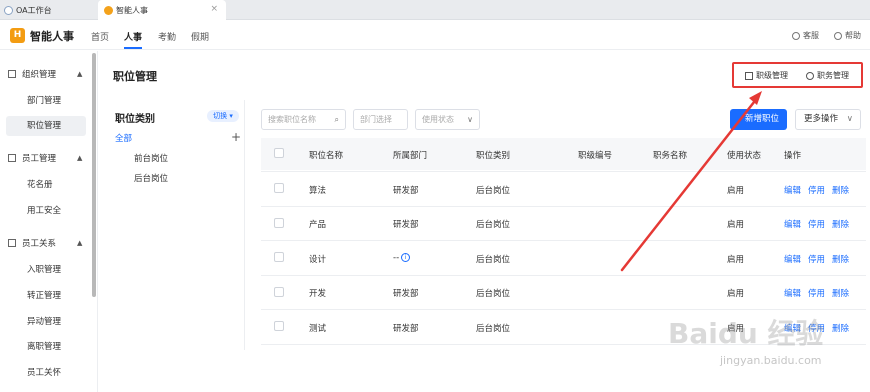 The width and height of the screenshot is (870, 392). What do you see at coordinates (46, 296) in the screenshot?
I see `sidebar-item-regularization: 转正管理` at bounding box center [46, 296].